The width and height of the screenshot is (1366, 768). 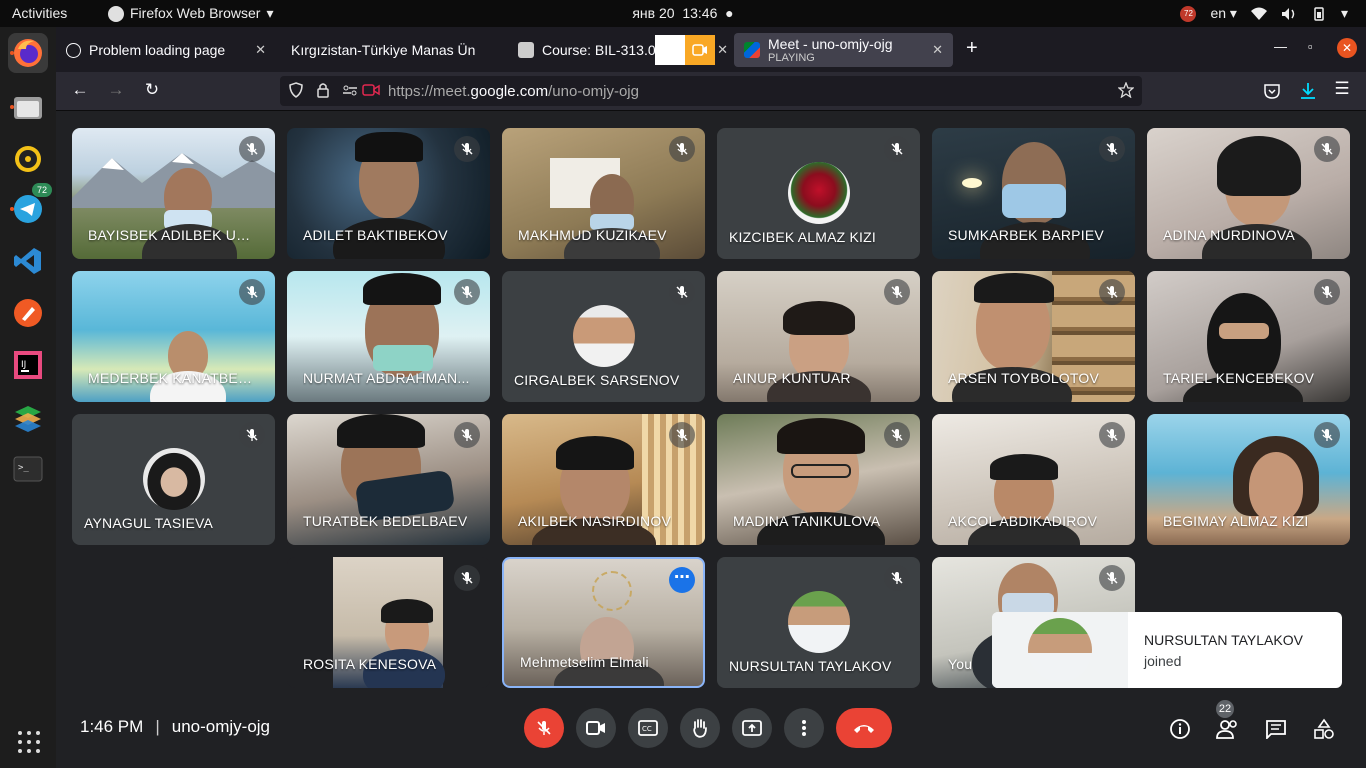 What do you see at coordinates (1126, 90) in the screenshot?
I see `bookmark-star-icon` at bounding box center [1126, 90].